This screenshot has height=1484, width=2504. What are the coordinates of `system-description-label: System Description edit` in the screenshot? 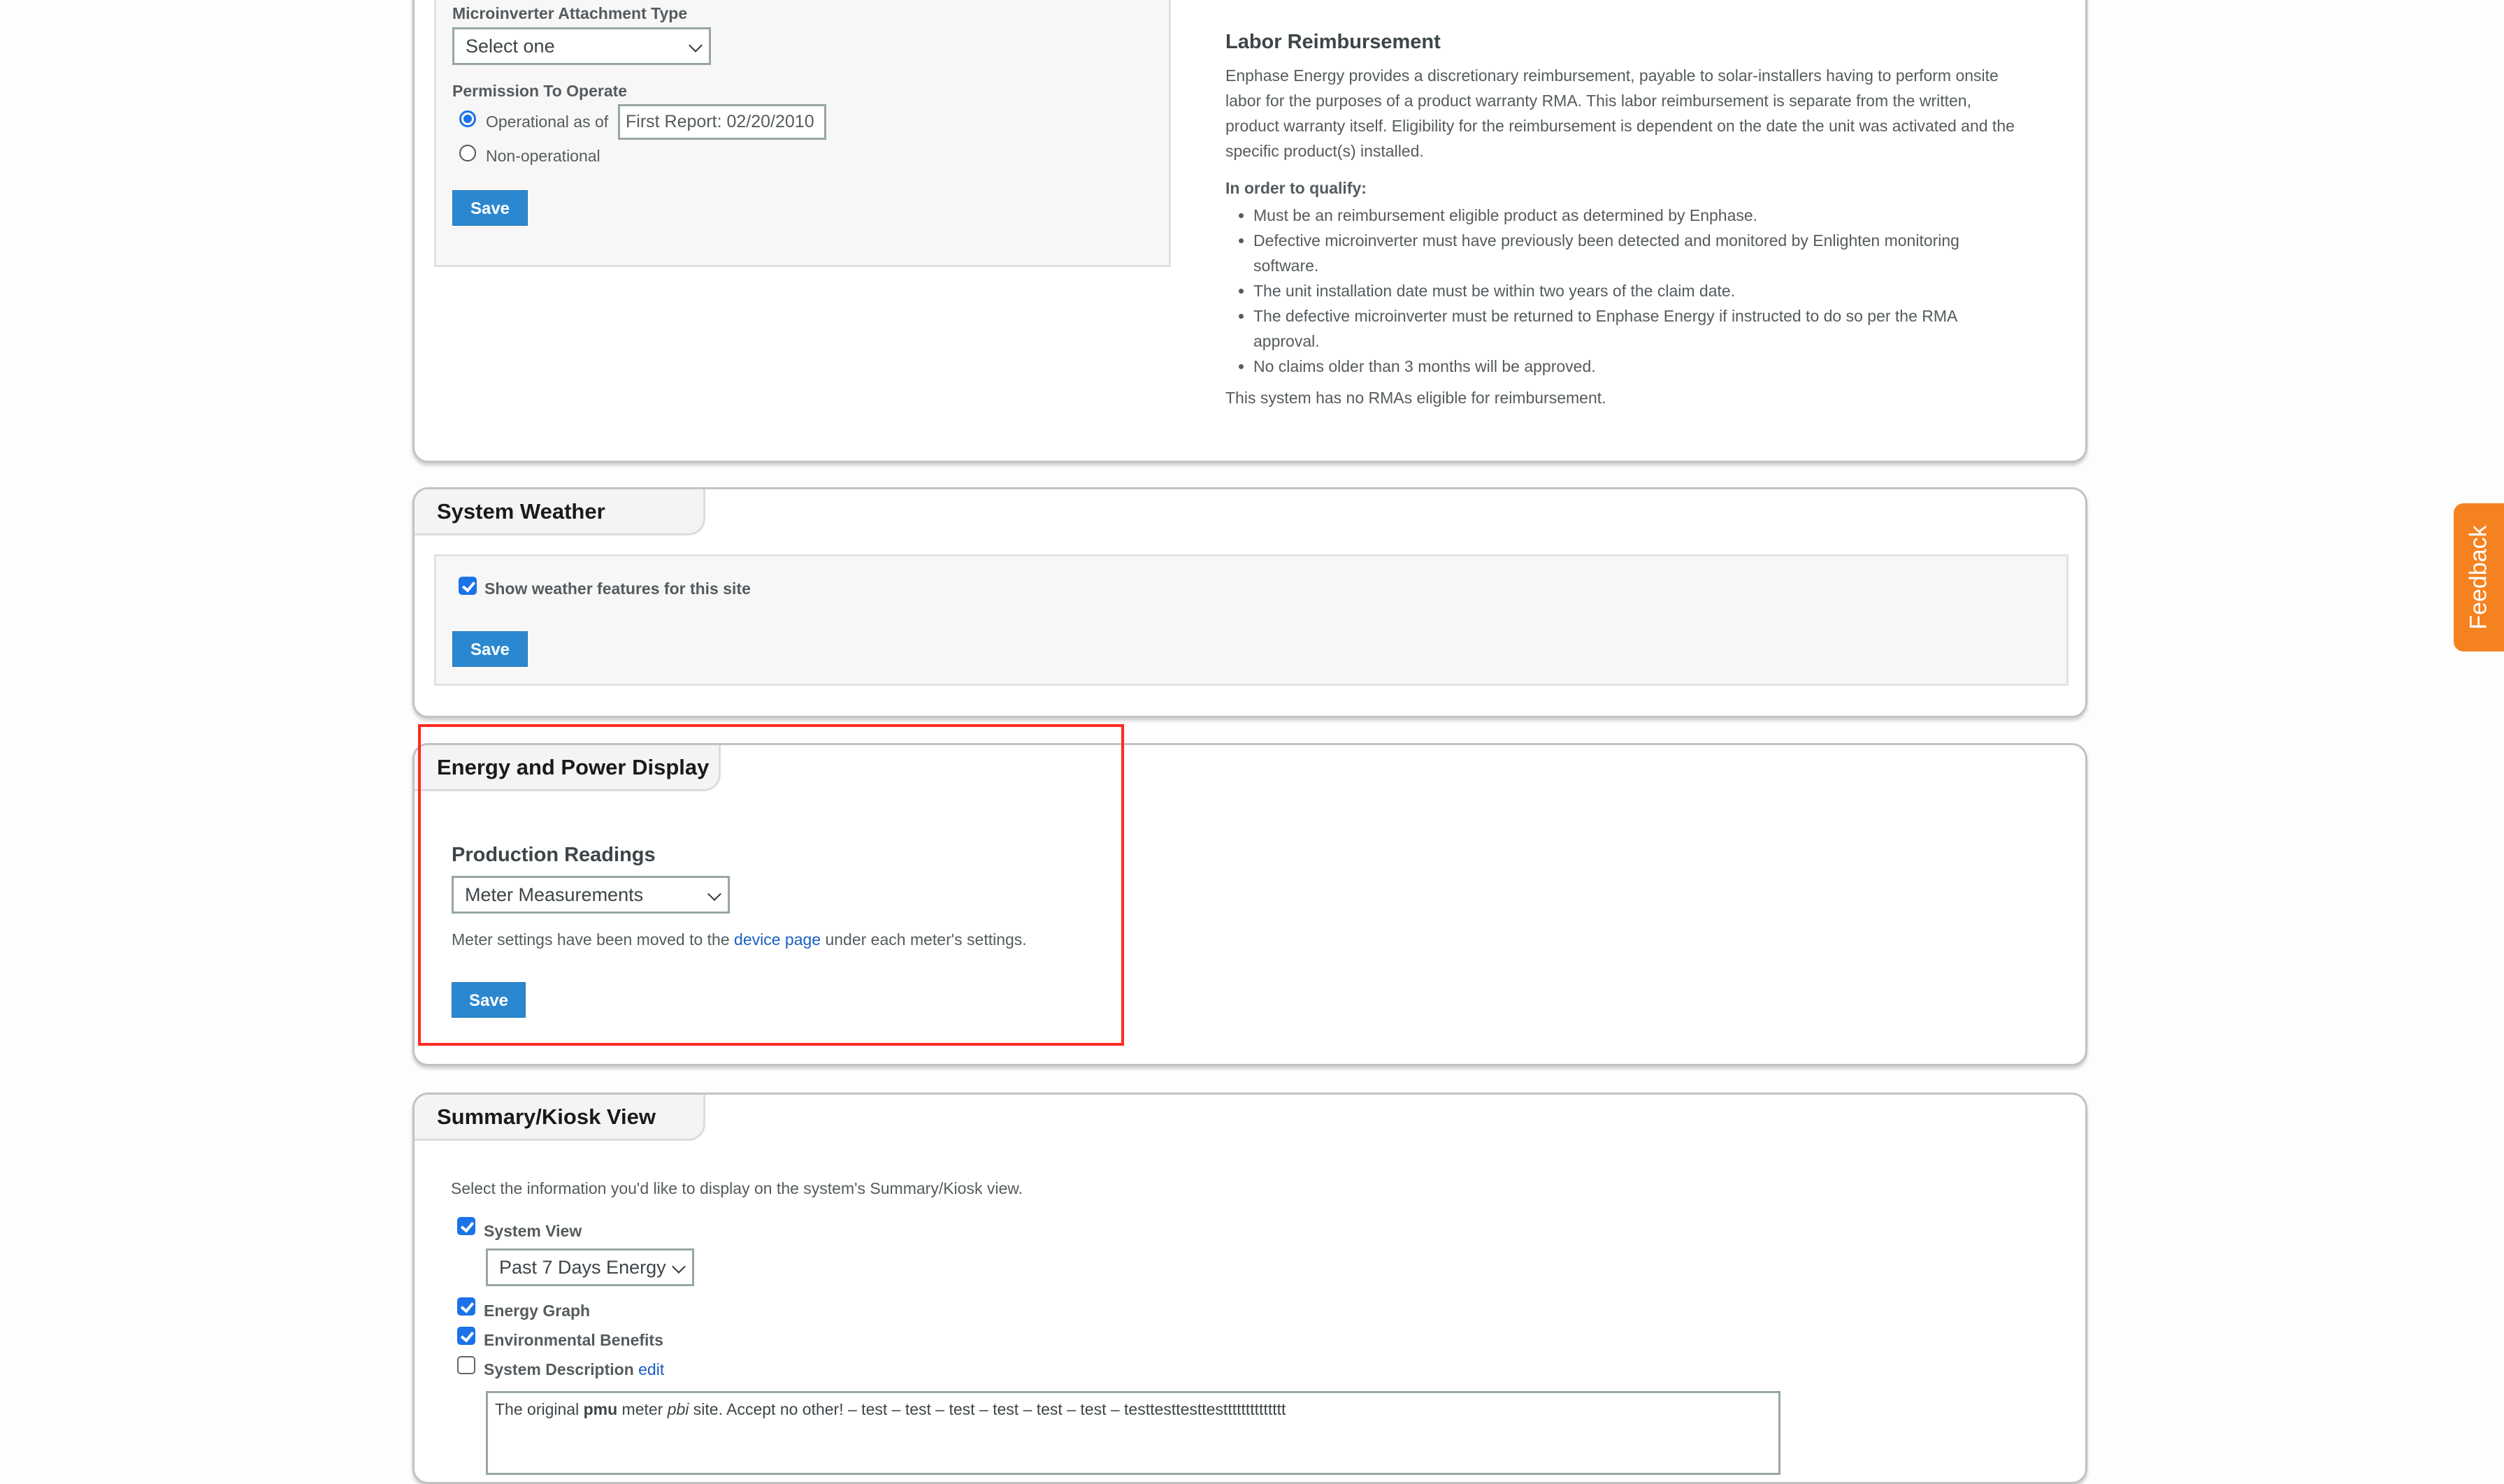 It's located at (574, 1369).